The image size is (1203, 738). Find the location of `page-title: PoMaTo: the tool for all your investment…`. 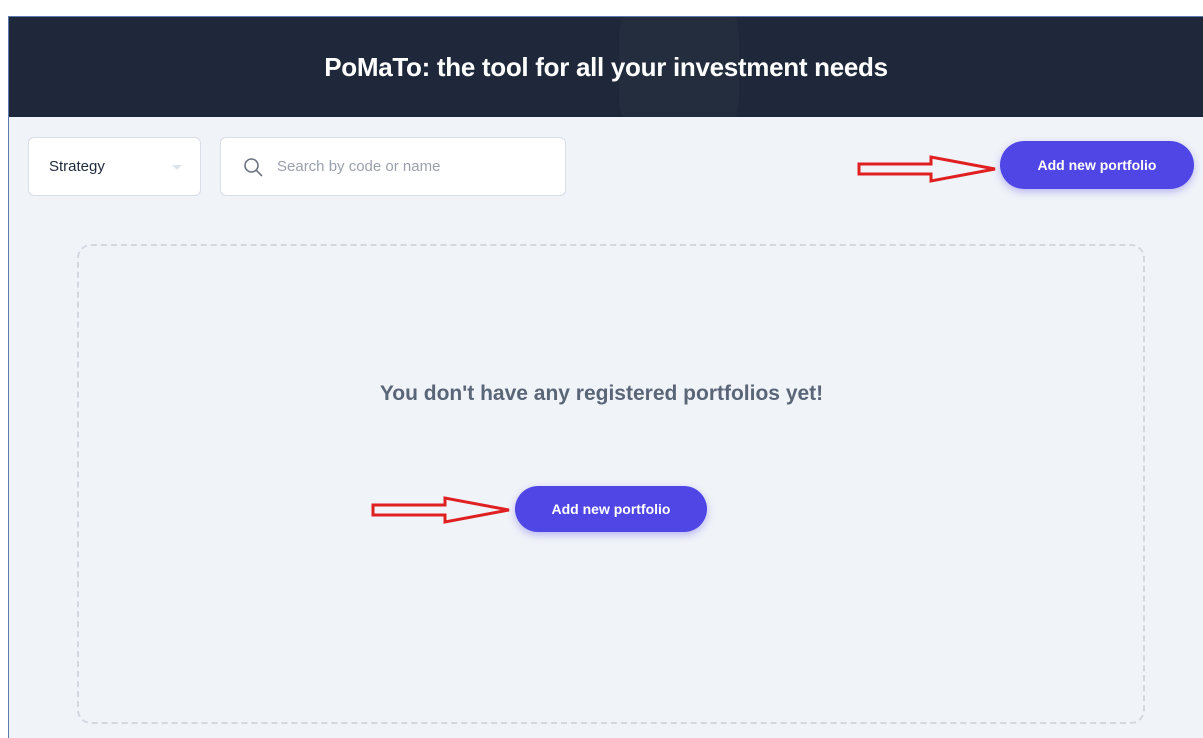

page-title: PoMaTo: the tool for all your investment… is located at coordinates (606, 66).